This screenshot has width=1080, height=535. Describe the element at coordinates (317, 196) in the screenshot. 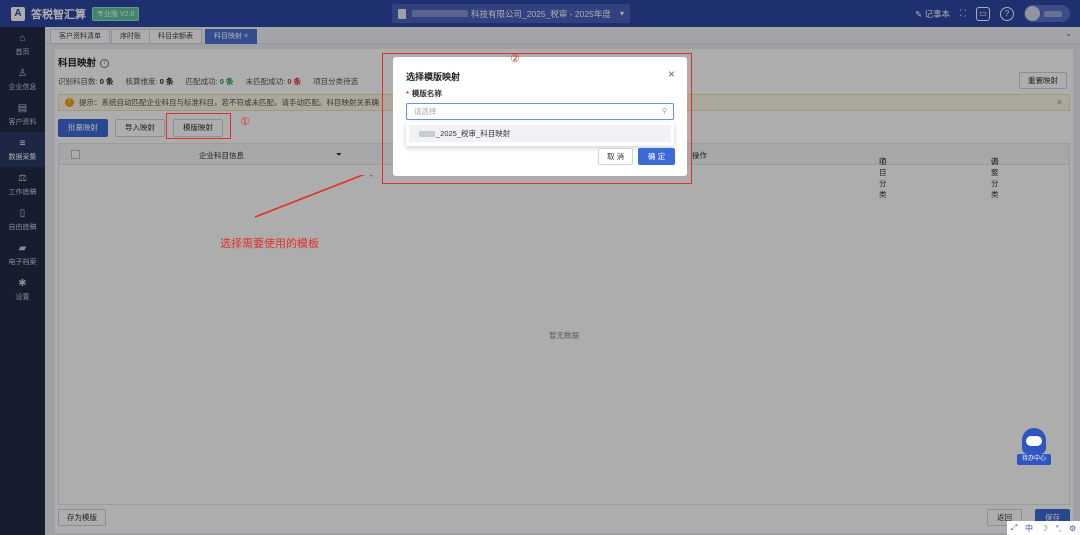

I see `annotation-arrow` at that location.